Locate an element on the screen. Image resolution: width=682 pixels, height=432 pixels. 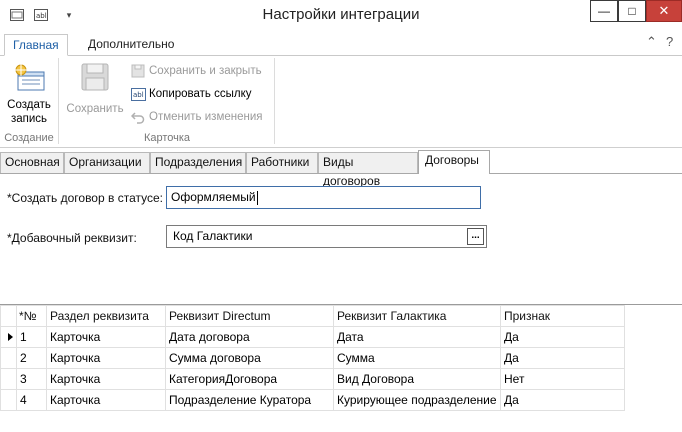
window-title: Настройки интеграции is located at coordinates (341, 14).